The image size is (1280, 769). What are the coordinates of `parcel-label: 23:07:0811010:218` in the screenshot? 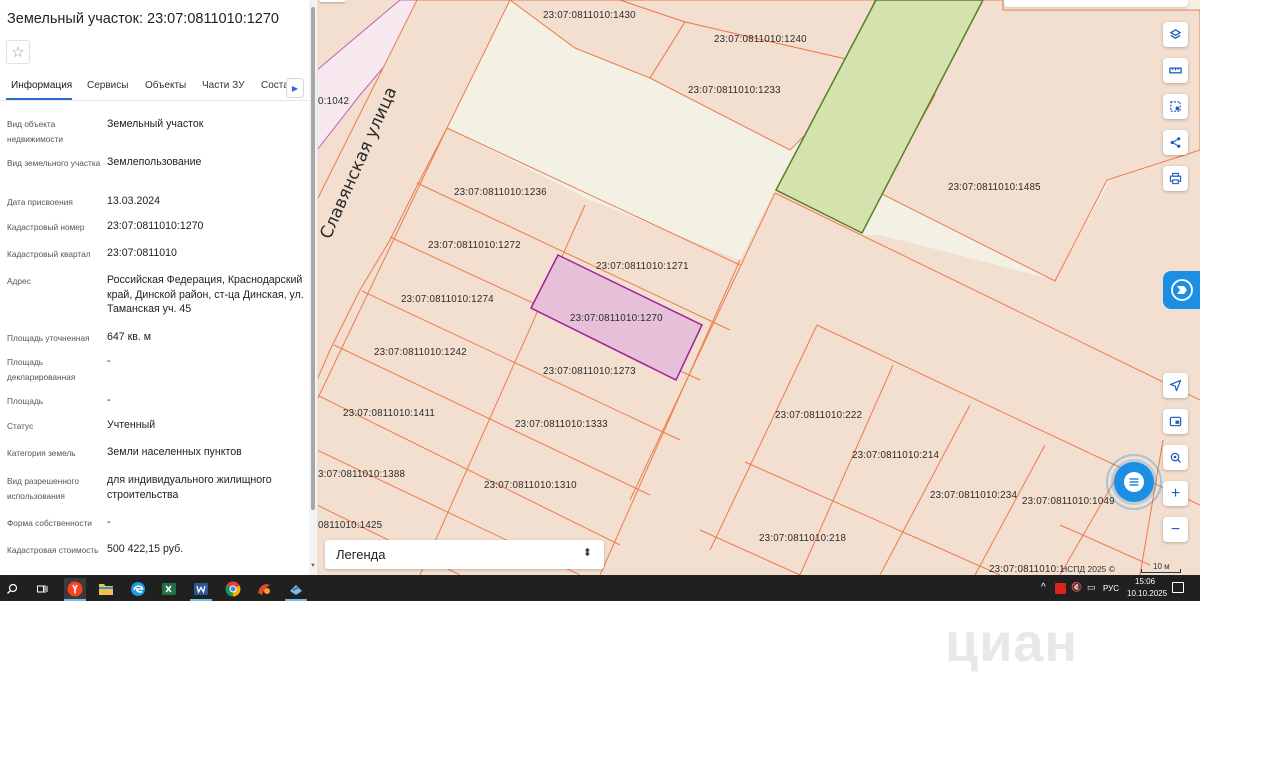 It's located at (802, 538).